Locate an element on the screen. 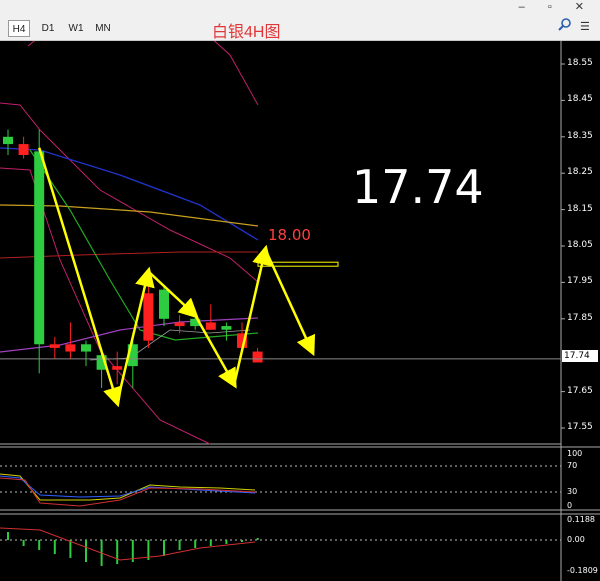 The image size is (600, 581). chart-toolbar: H4 D1 W1 MN 白银4H图 – ▫ ✕ ☰ is located at coordinates (300, 20).